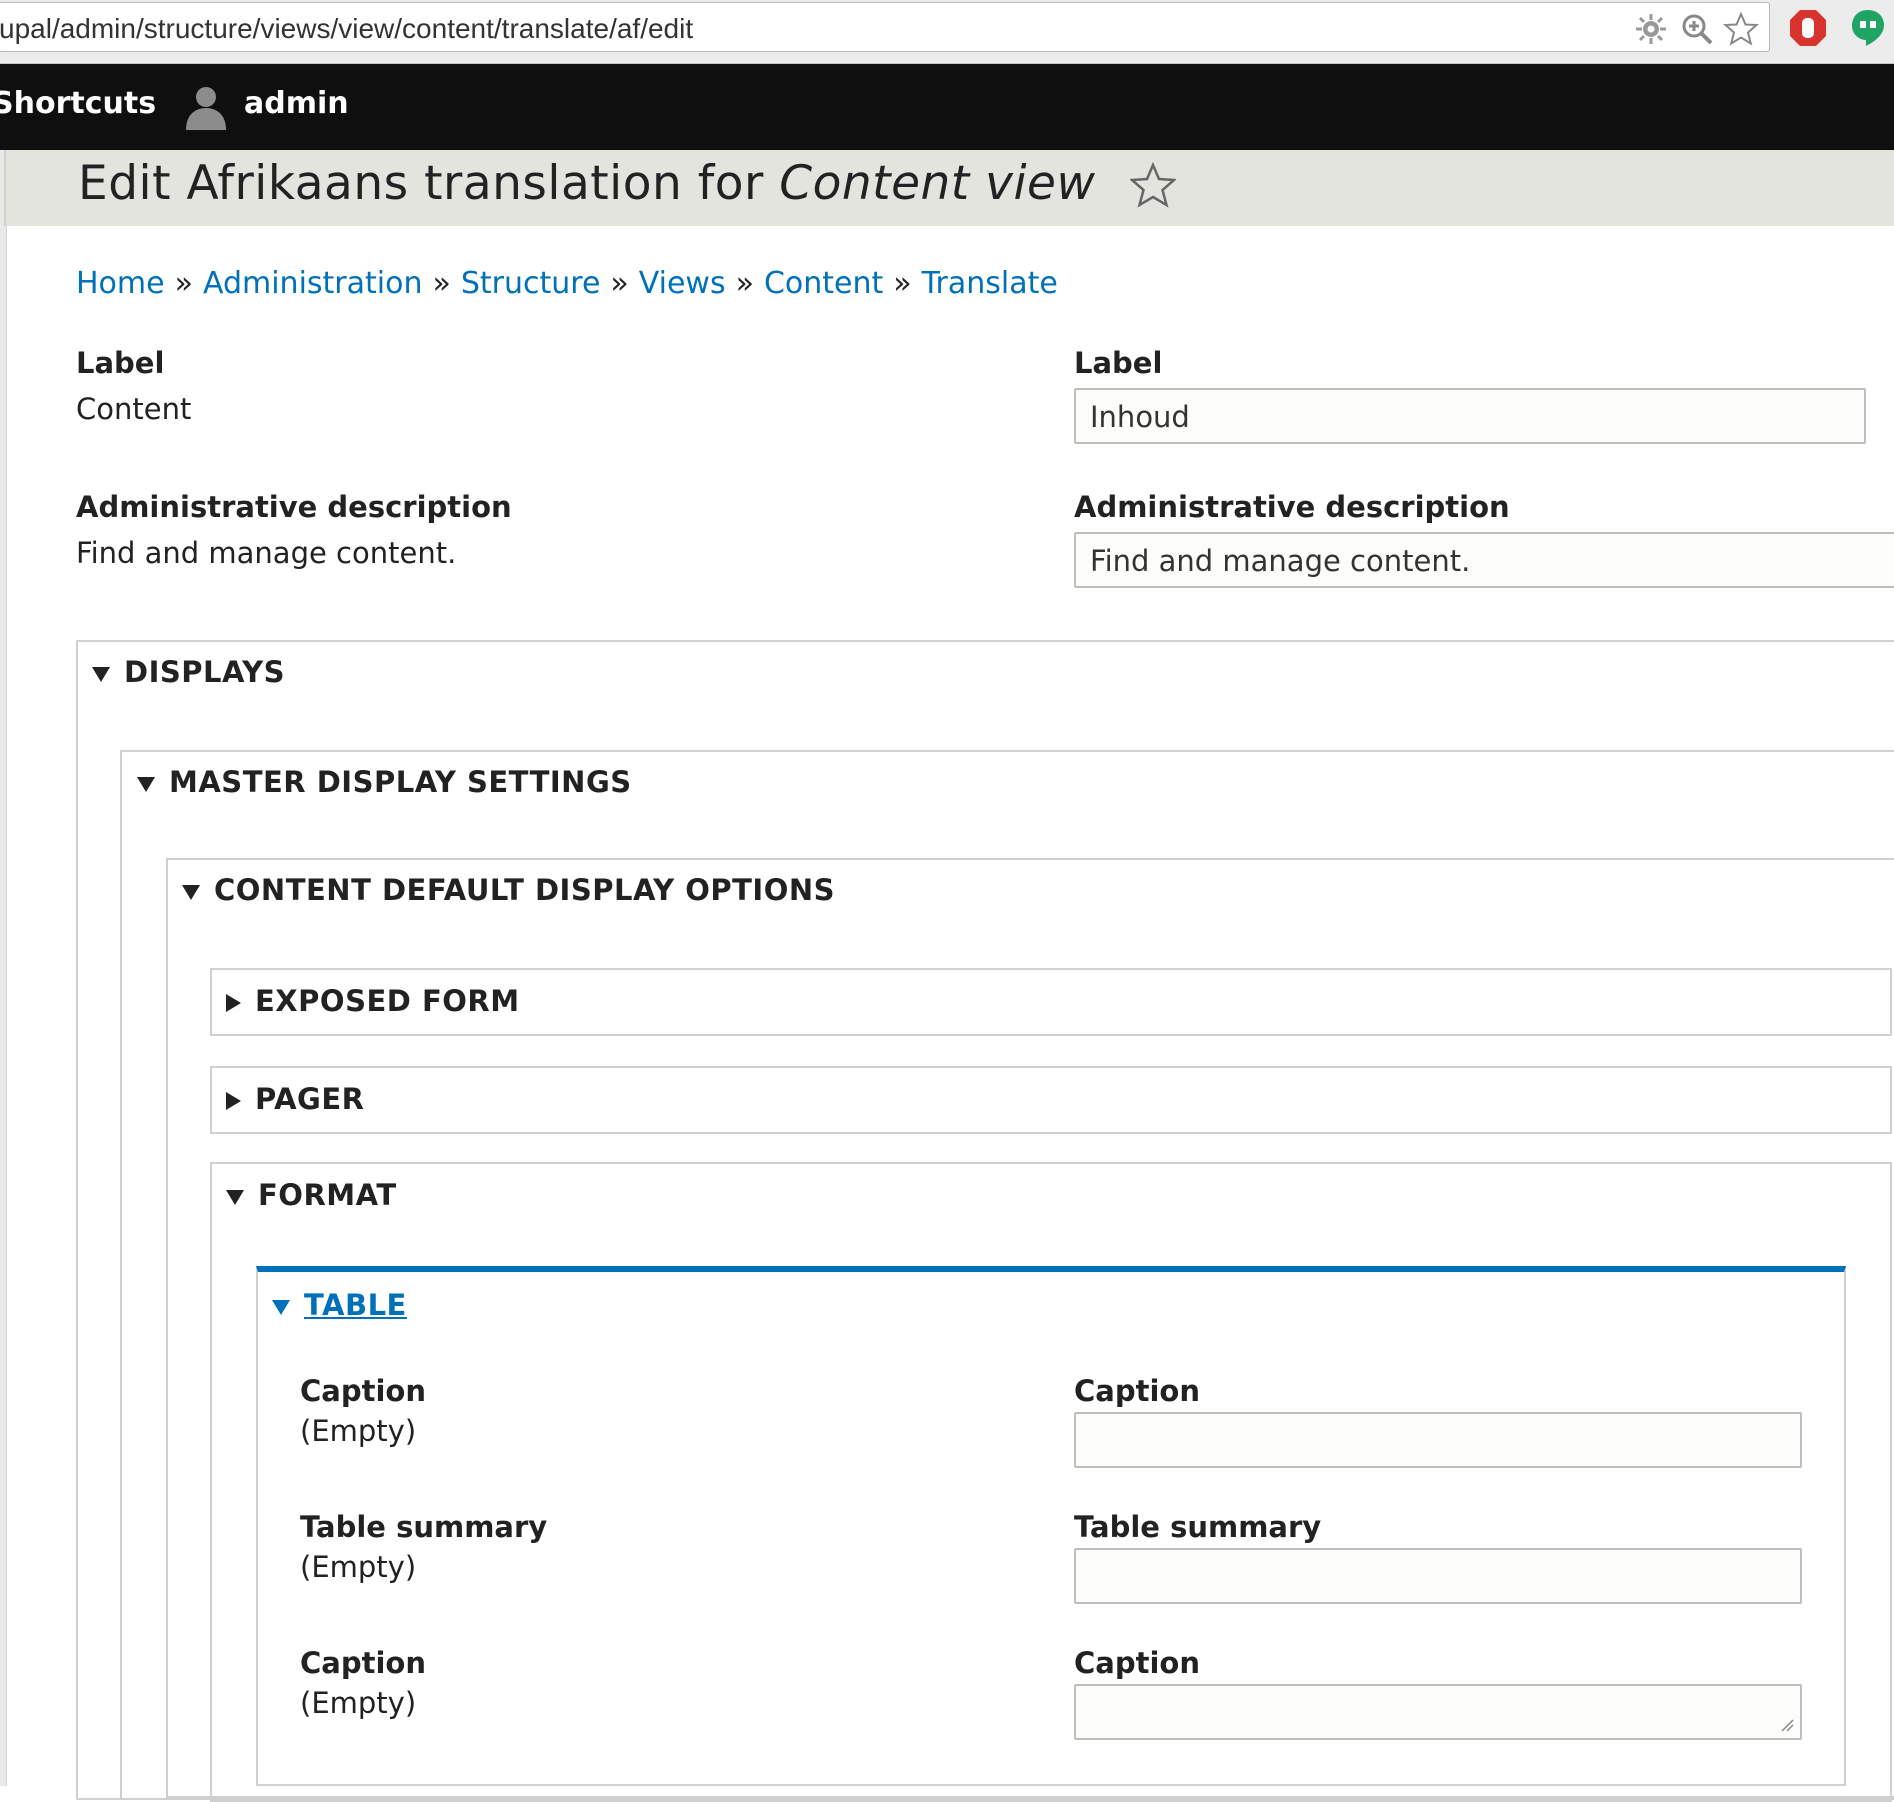 The width and height of the screenshot is (1894, 1802). Describe the element at coordinates (1292, 507) in the screenshot. I see `target-description-heading: Administrative description` at that location.